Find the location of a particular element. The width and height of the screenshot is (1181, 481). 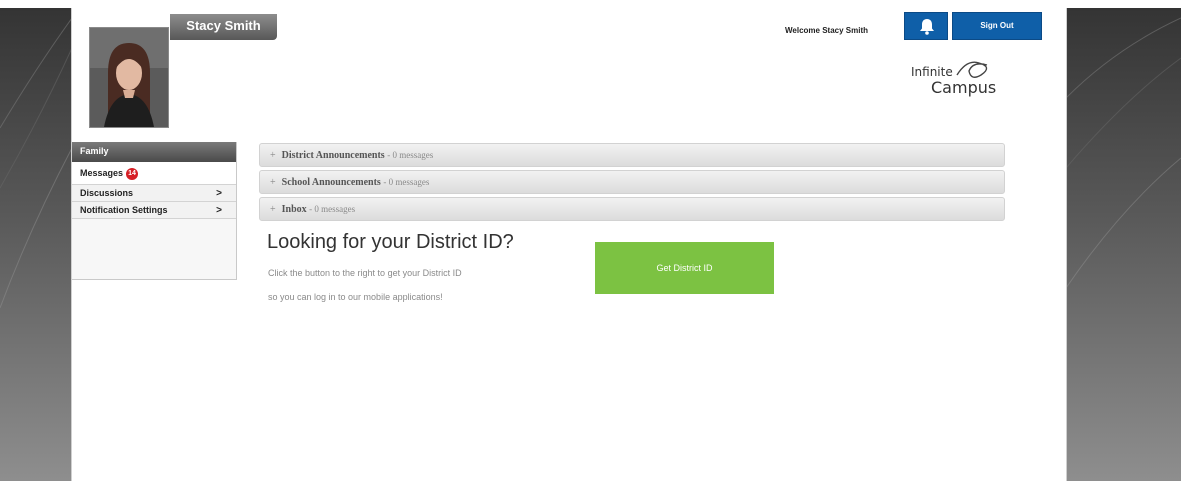

profile-photo-image is located at coordinates (129, 77).